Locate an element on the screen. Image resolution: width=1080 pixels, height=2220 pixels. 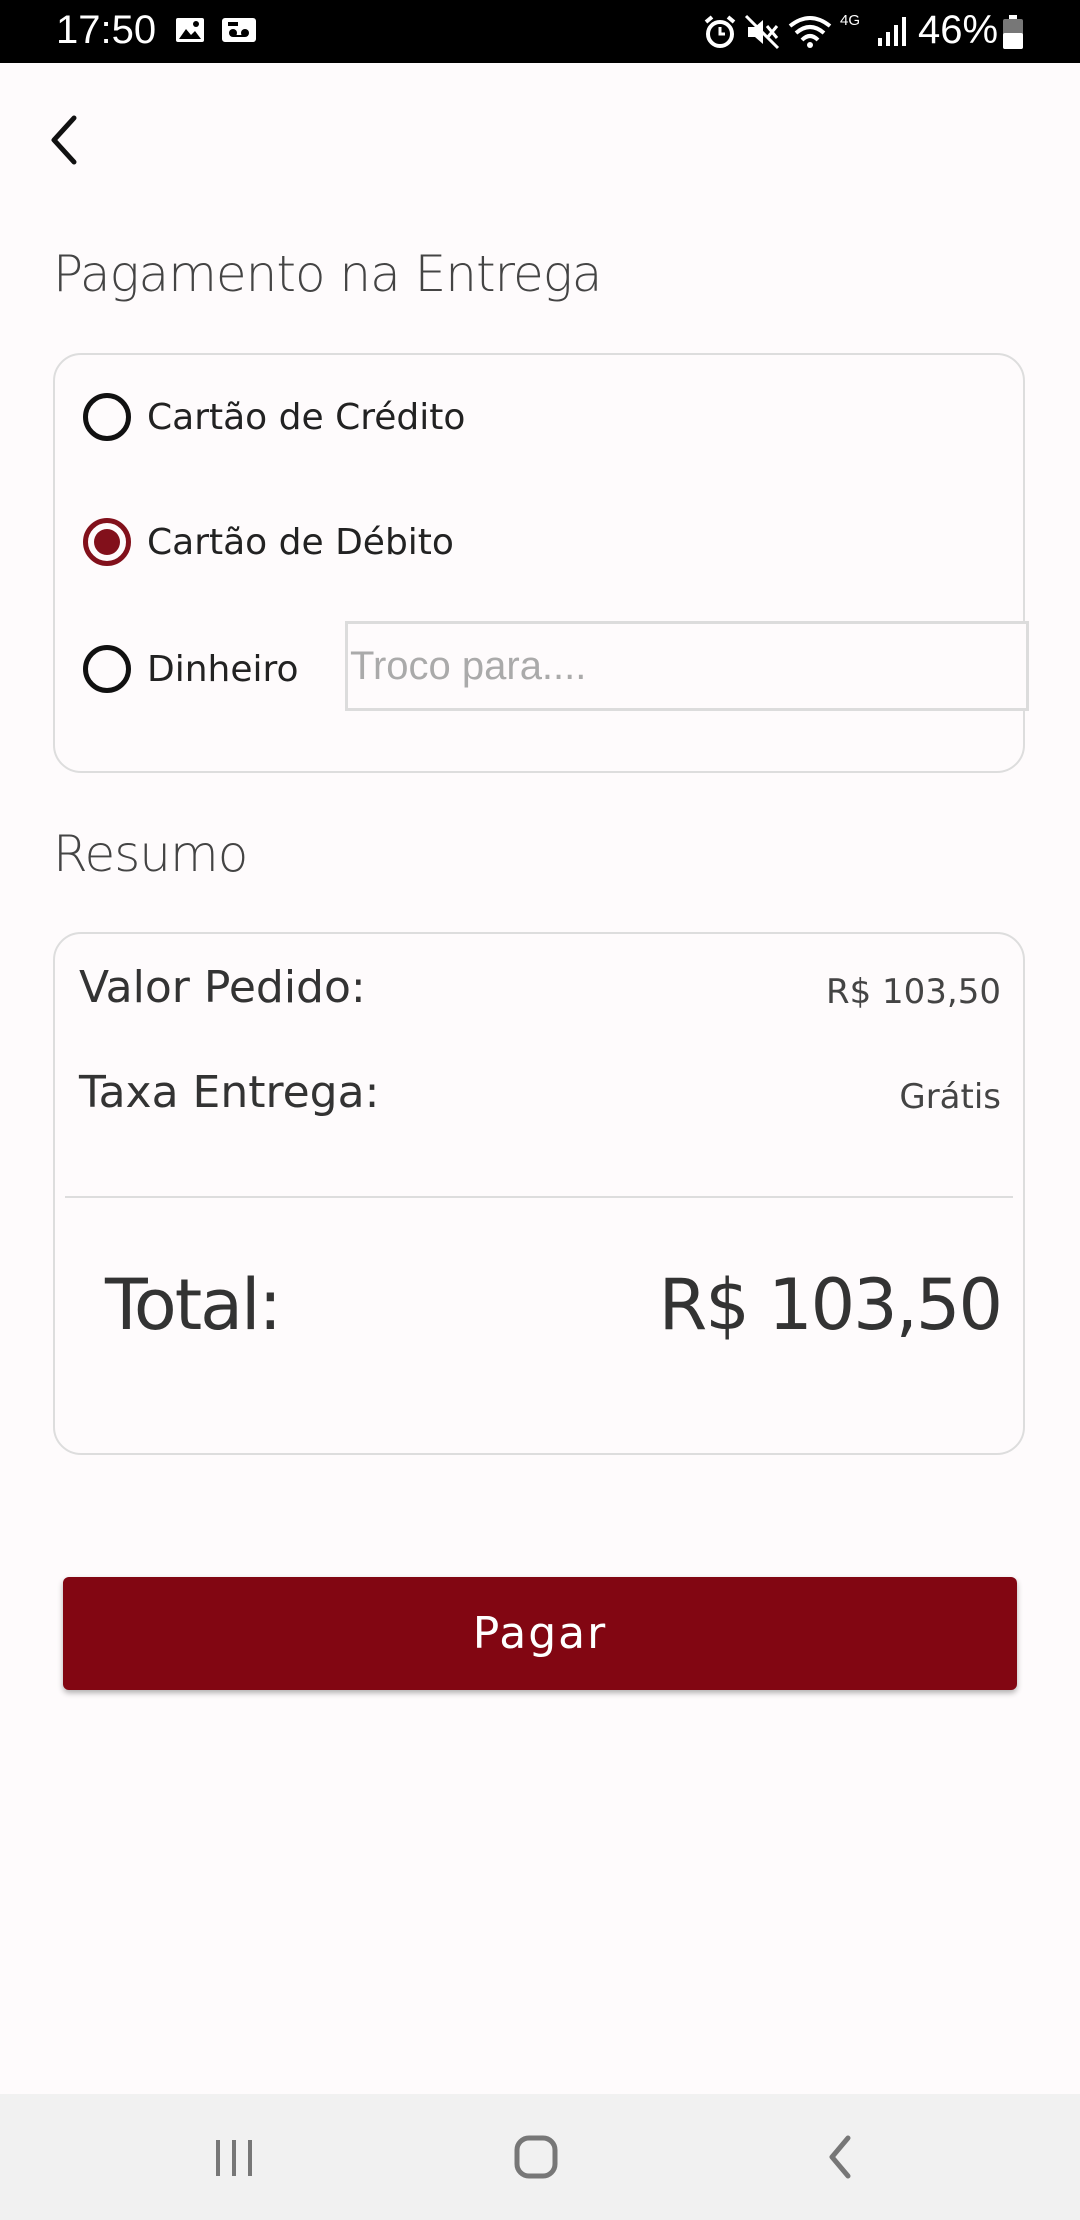
order-value: R$ 103,50 is located at coordinates (913, 992).